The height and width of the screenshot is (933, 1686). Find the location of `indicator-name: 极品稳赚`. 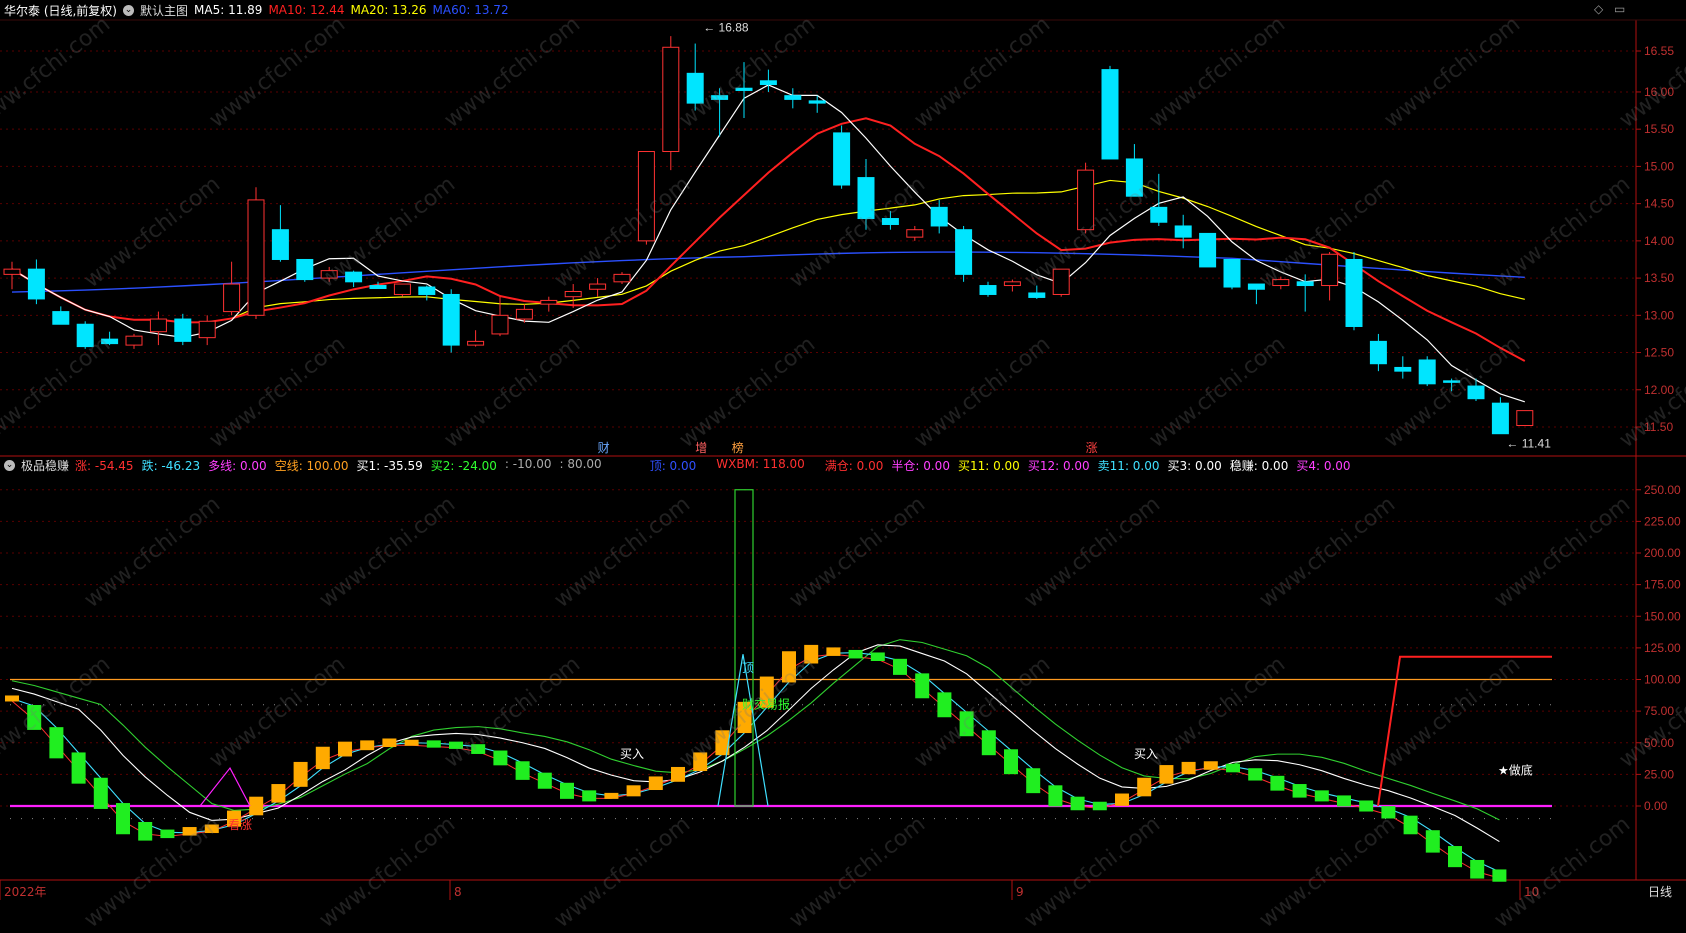

indicator-name: 极品稳赚 is located at coordinates (45, 465).